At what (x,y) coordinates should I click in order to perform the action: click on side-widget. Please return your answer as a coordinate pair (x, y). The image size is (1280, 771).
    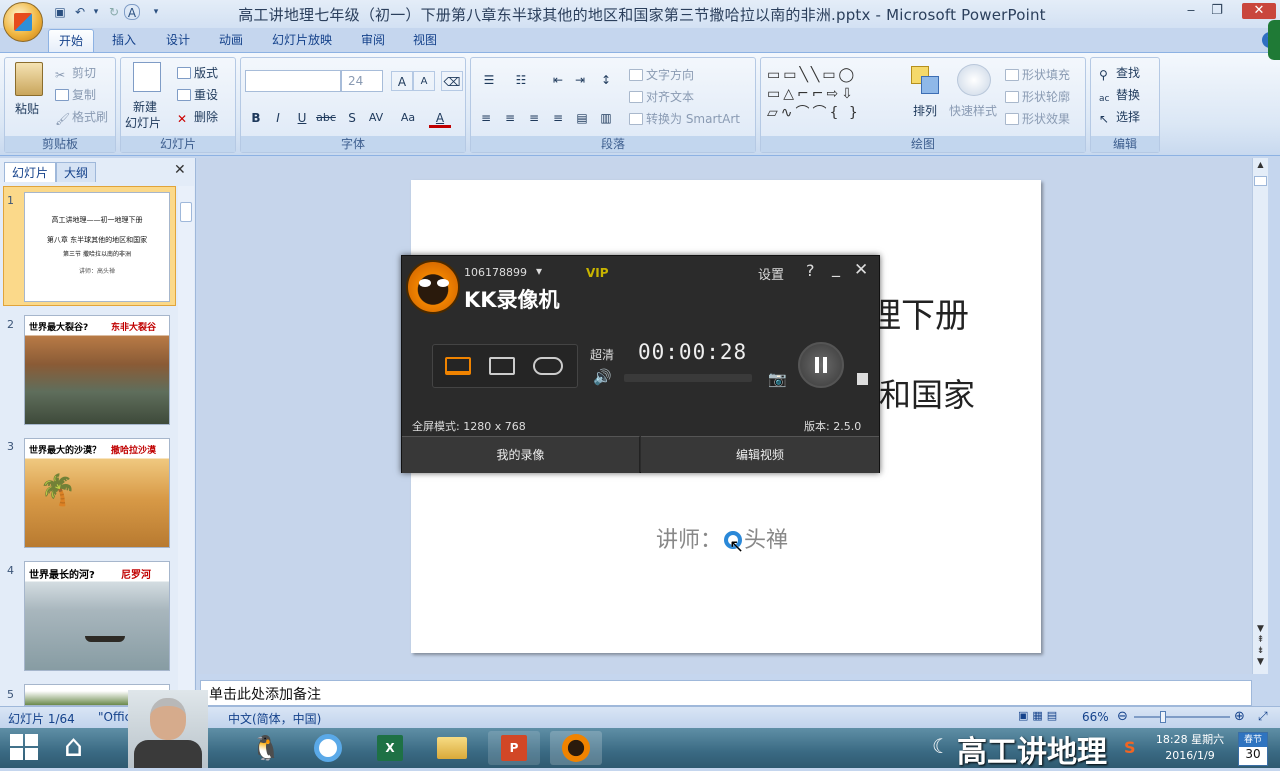
    Looking at the image, I should click on (1274, 40).